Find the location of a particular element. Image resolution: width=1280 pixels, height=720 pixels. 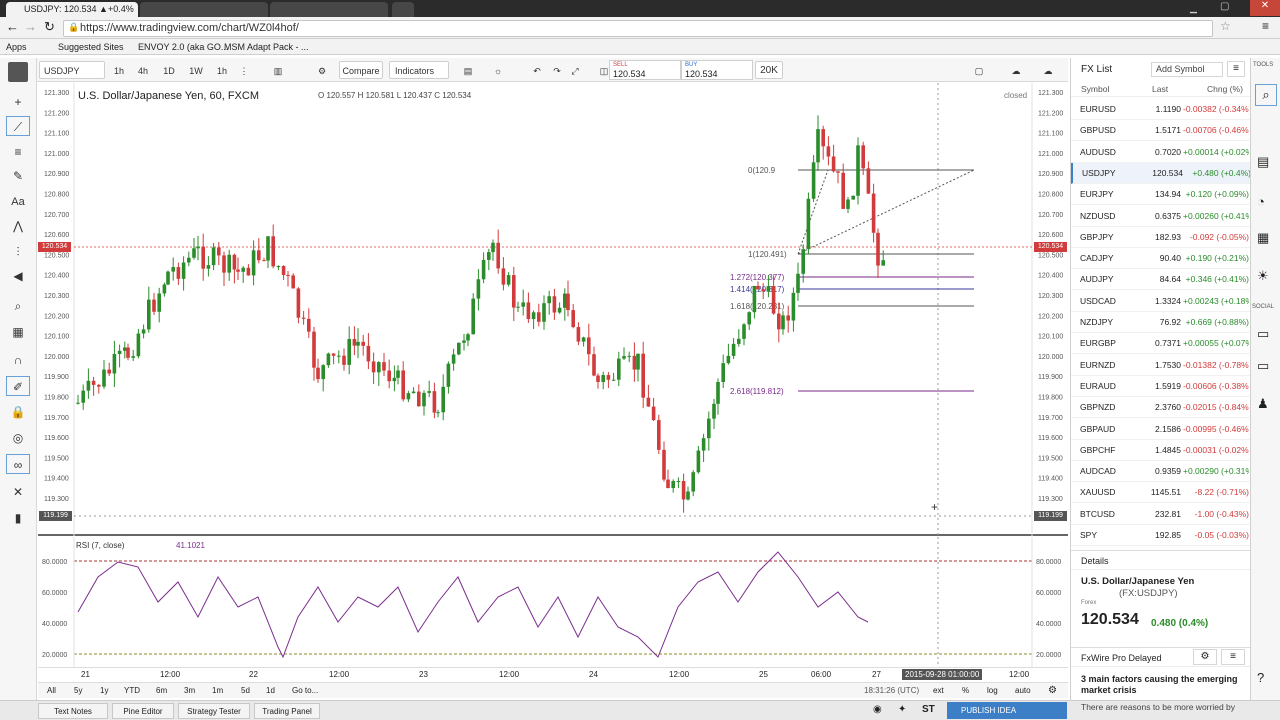

ext-toggle: ext is located at coordinates (938, 690).